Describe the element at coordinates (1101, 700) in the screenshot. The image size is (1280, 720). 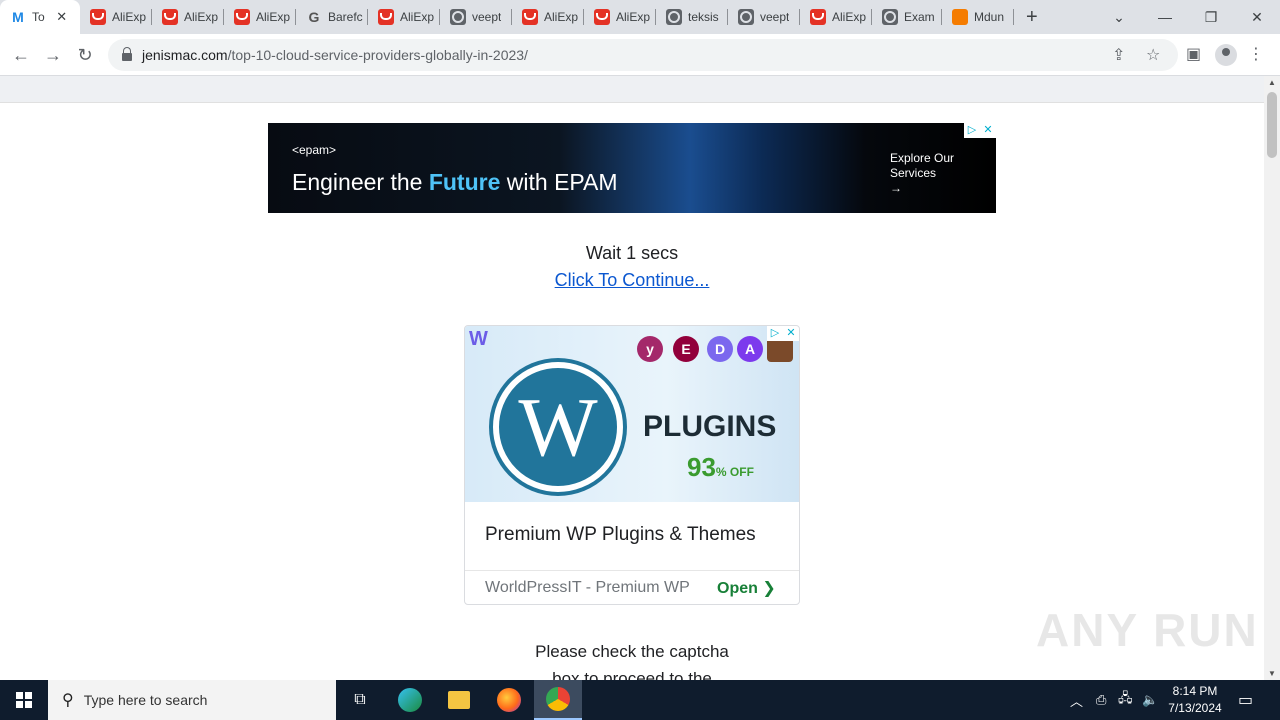
I see `device-icon: ⎙` at that location.